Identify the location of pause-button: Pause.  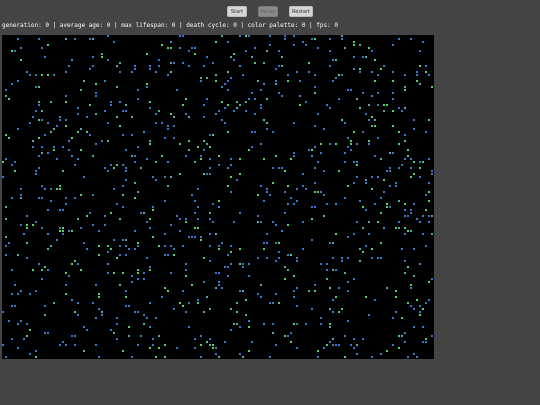
(268, 11).